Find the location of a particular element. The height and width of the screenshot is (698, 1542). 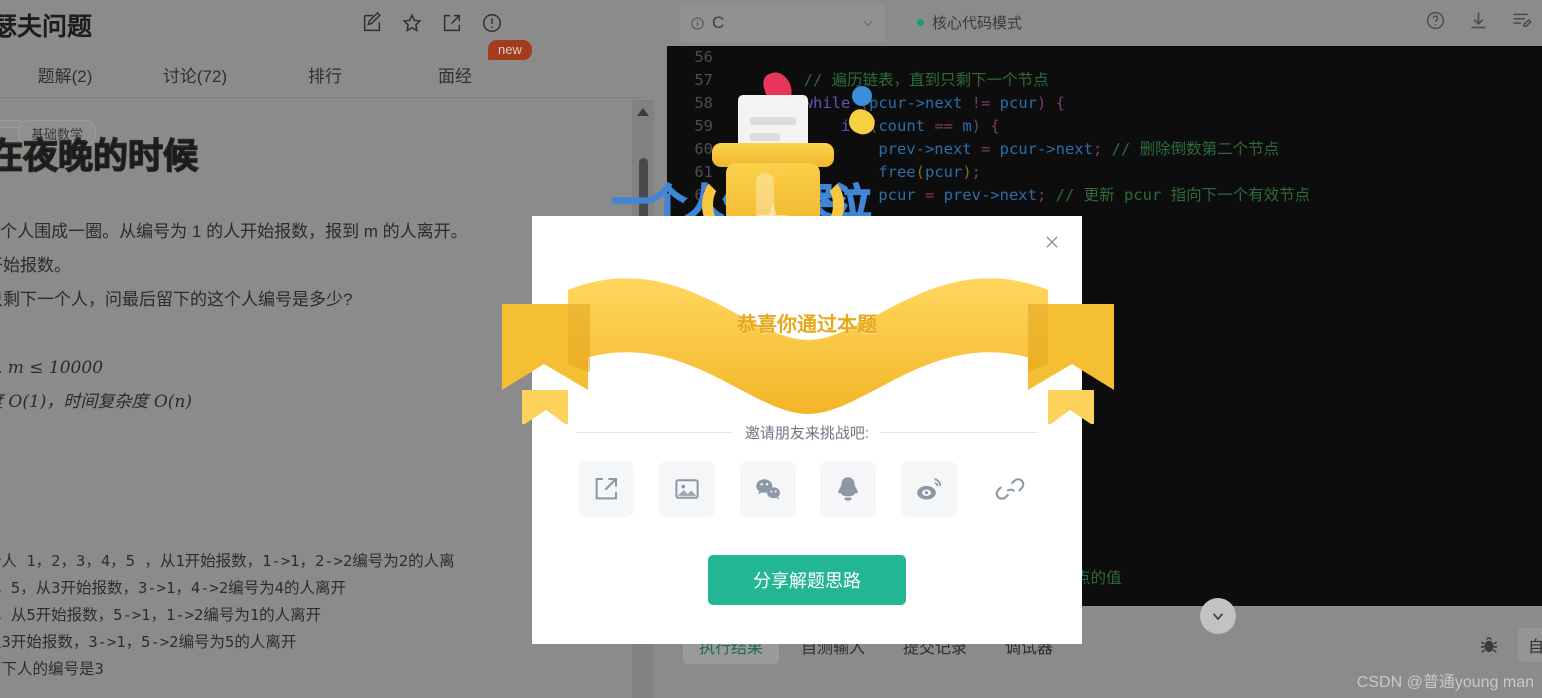

image-icon is located at coordinates (686, 489).